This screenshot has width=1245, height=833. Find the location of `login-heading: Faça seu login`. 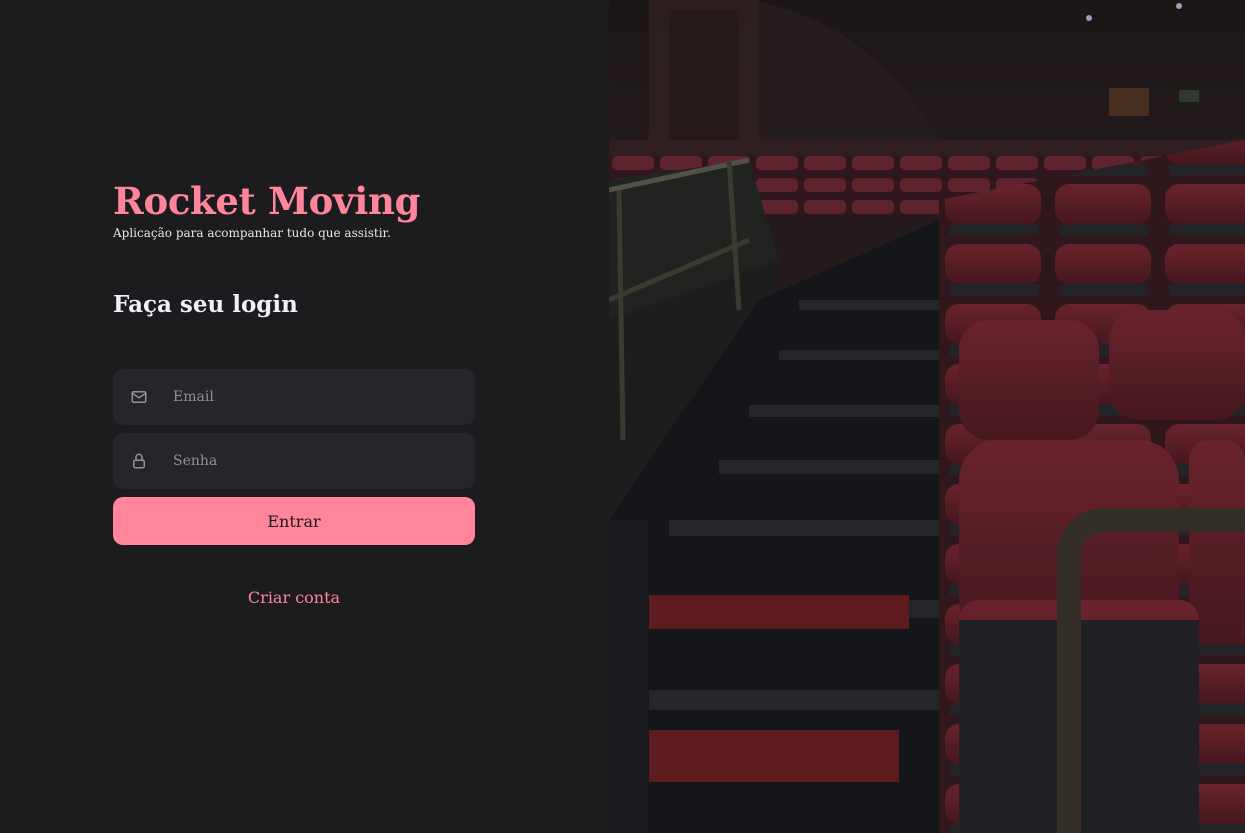

login-heading: Faça seu login is located at coordinates (205, 304).